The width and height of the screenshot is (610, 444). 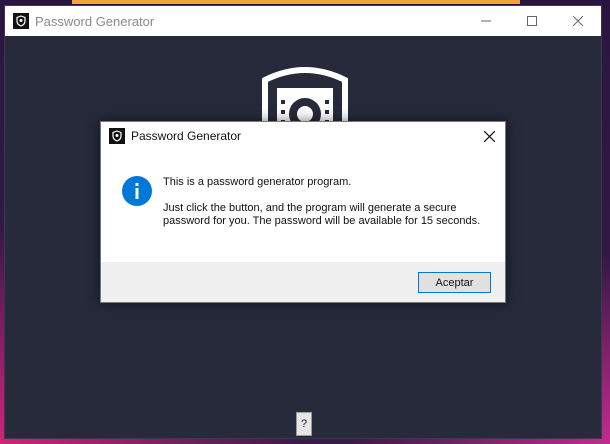 I want to click on close-button, so click(x=578, y=21).